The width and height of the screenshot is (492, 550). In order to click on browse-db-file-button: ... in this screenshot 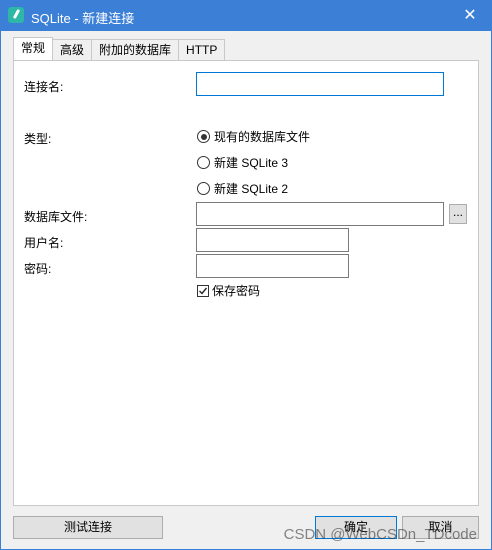, I will do `click(458, 214)`.